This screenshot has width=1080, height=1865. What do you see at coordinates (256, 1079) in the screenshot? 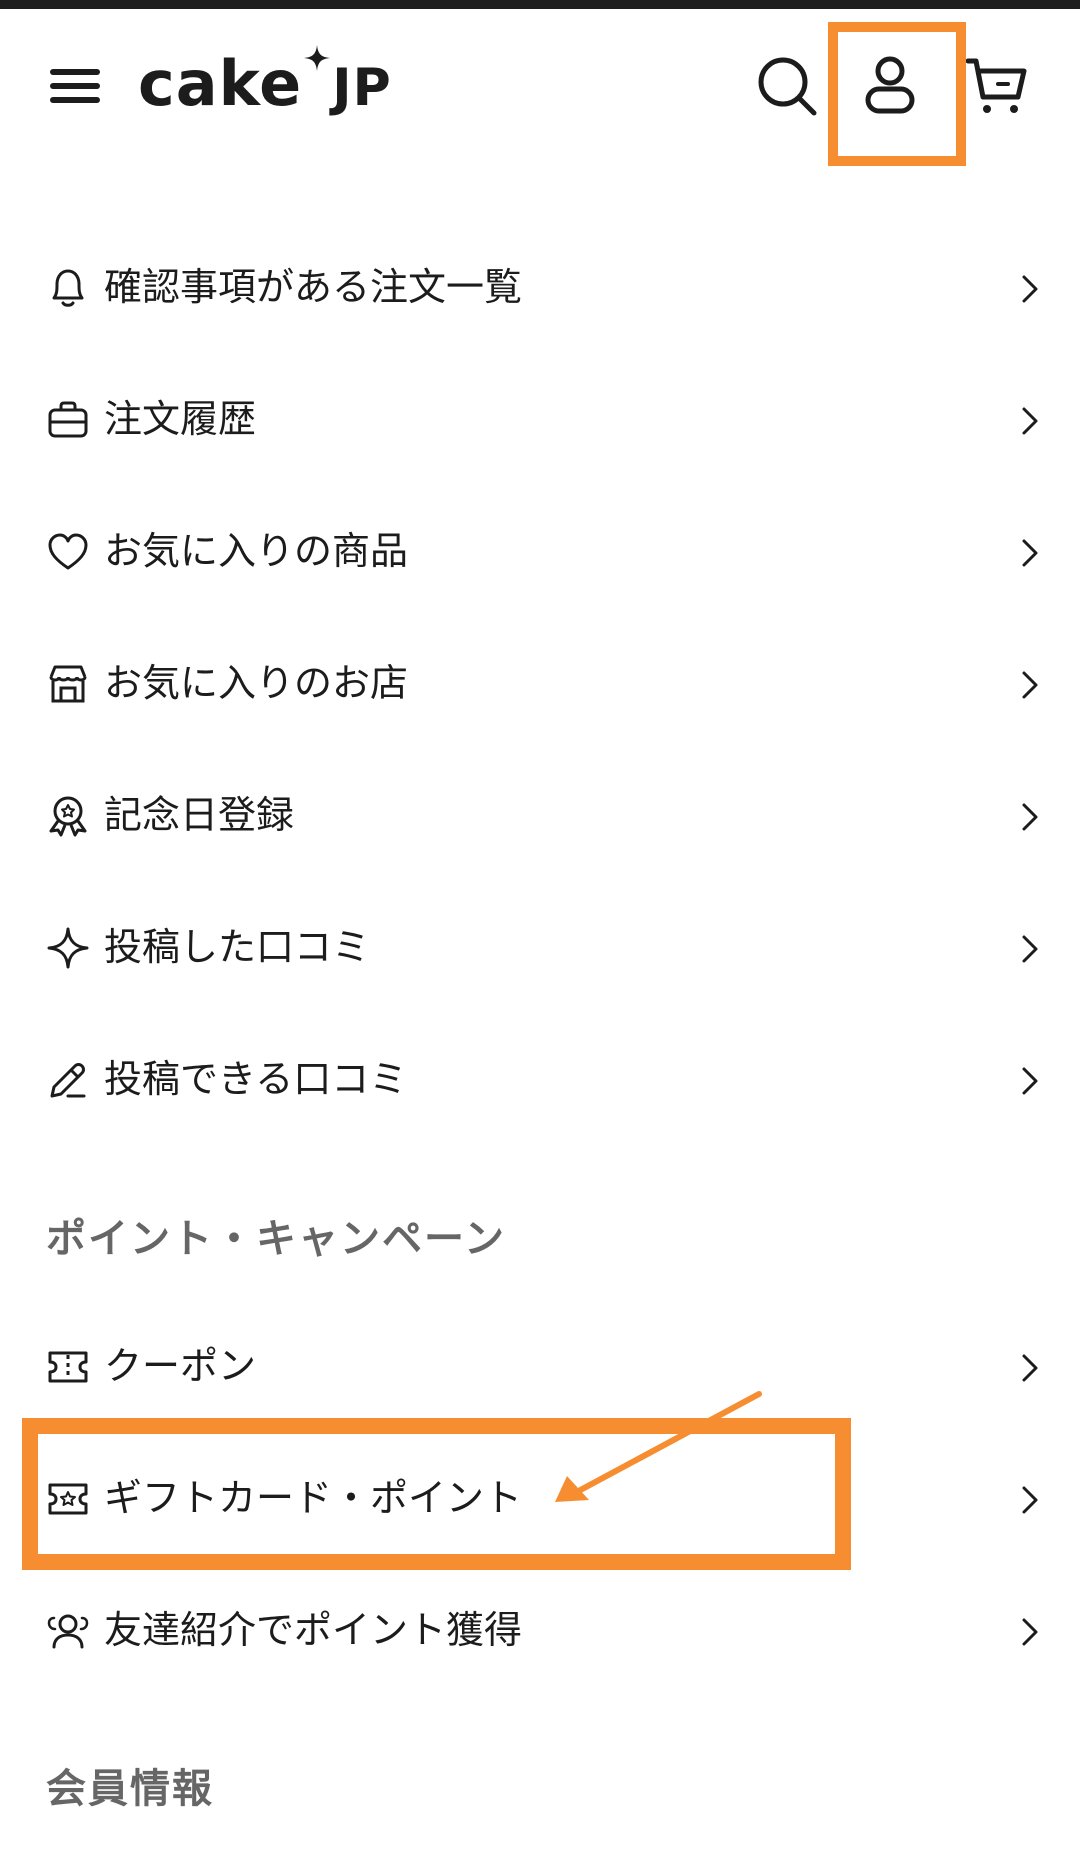
I see `menu-item-label: 投稿できる口コミ` at bounding box center [256, 1079].